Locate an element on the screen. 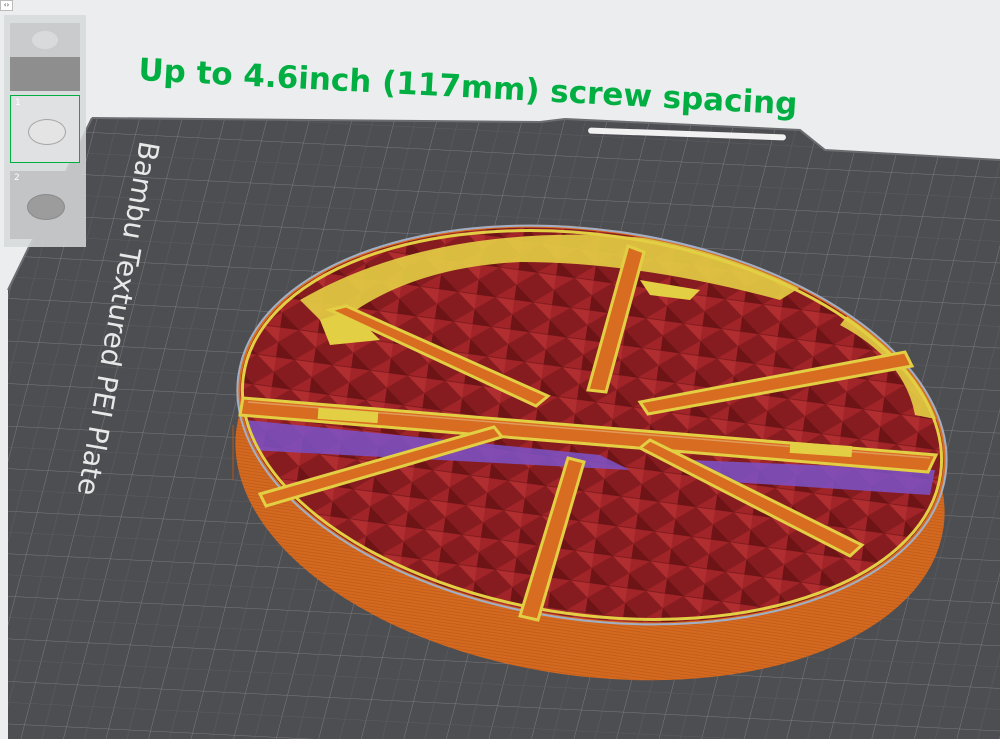  plate-thumbnail-1: 1 is located at coordinates (45, 129).